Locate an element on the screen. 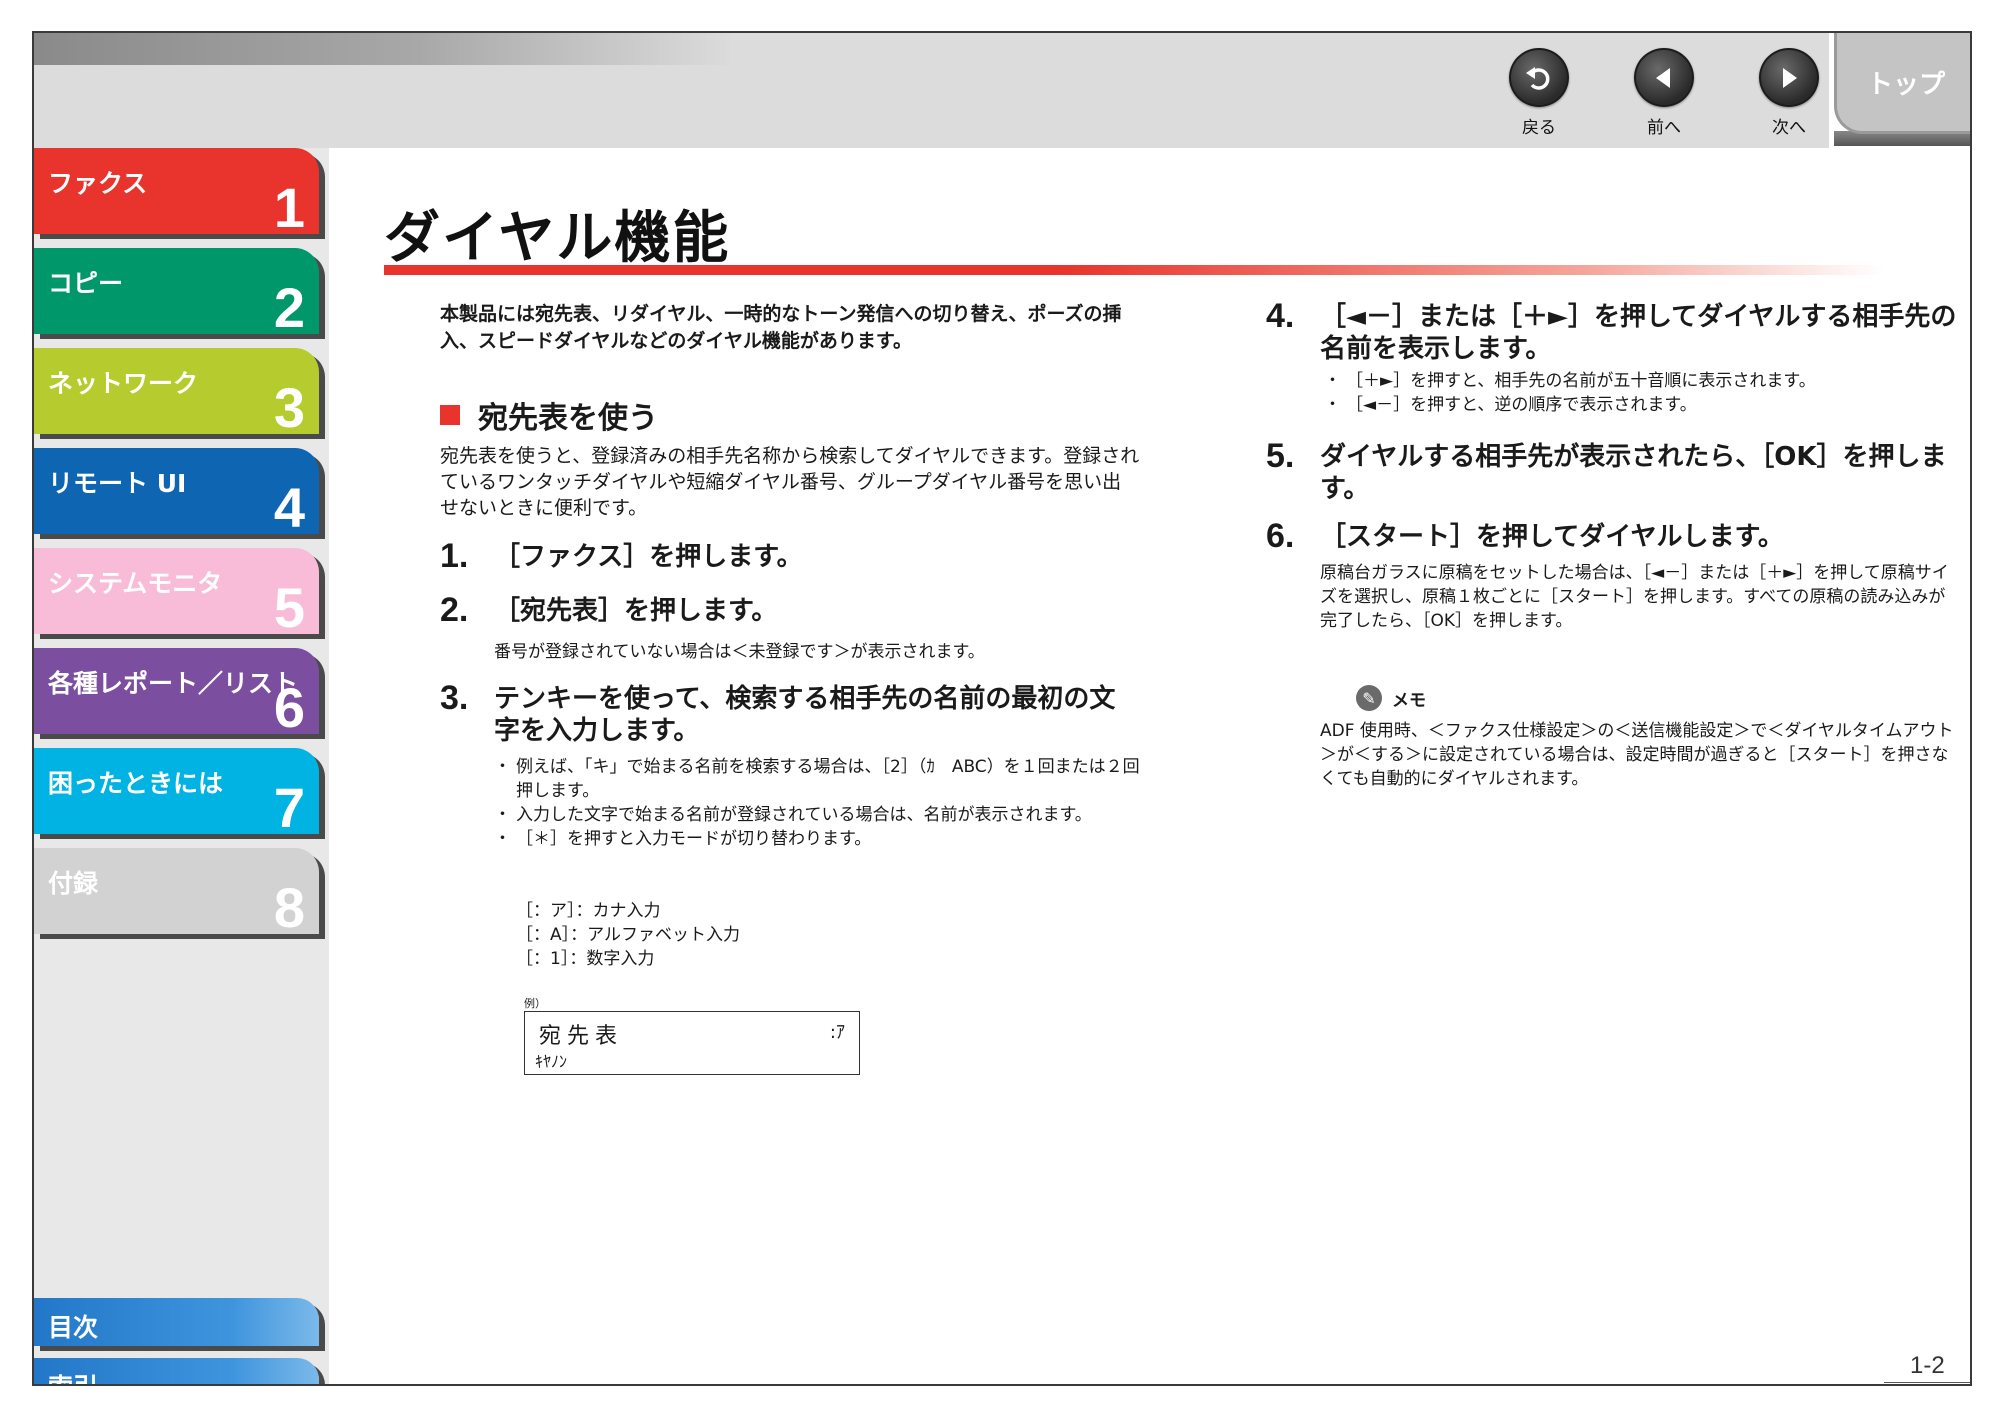 The width and height of the screenshot is (2000, 1415). next-button: 次へ is located at coordinates (1789, 93).